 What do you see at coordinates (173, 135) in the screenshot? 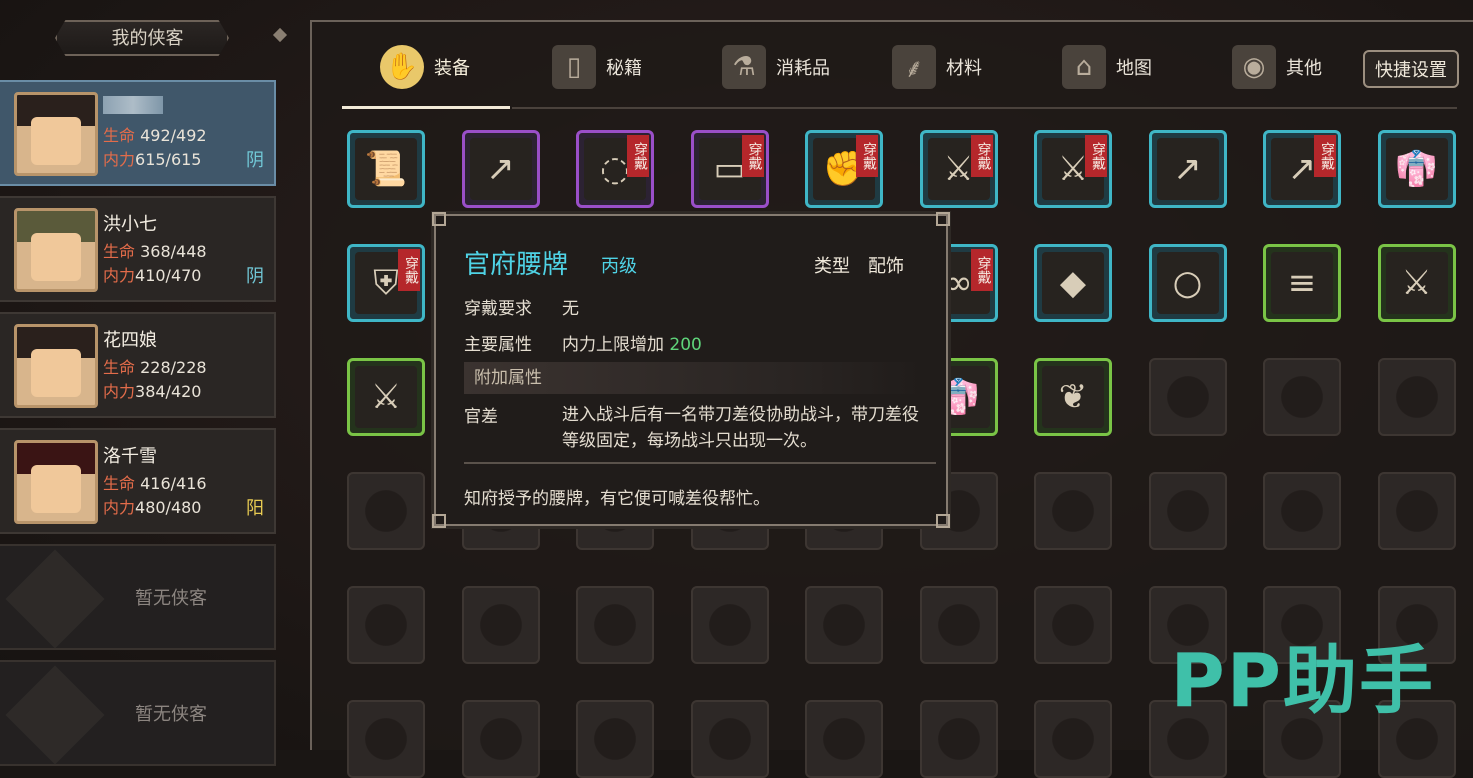
I see `hero-hp: 492/492` at bounding box center [173, 135].